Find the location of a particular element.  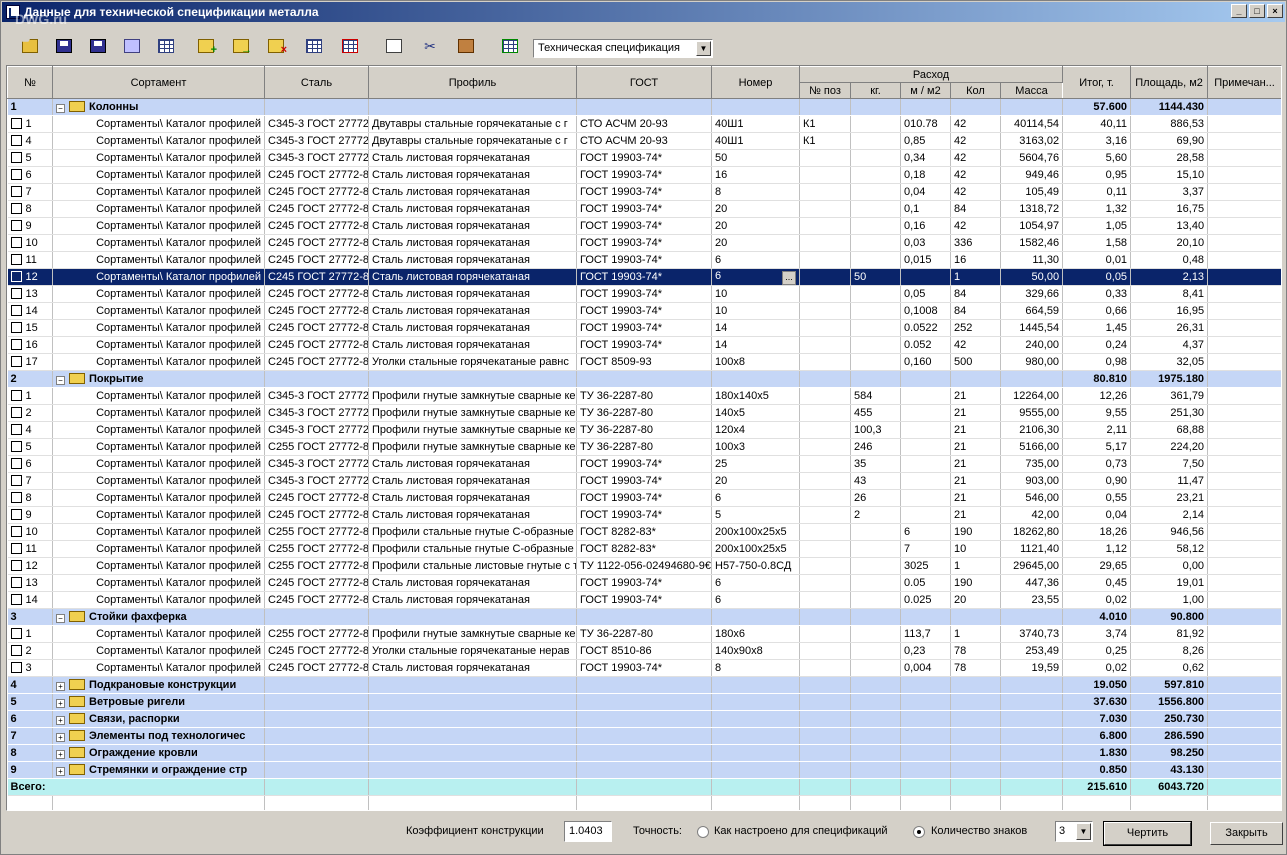

row-num-cell: 4 is located at coordinates (30, 430).